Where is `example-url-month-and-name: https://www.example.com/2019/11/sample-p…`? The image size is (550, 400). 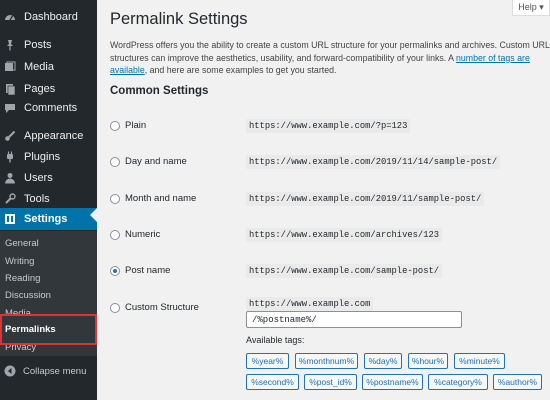 example-url-month-and-name: https://www.example.com/2019/11/sample-p… is located at coordinates (365, 199).